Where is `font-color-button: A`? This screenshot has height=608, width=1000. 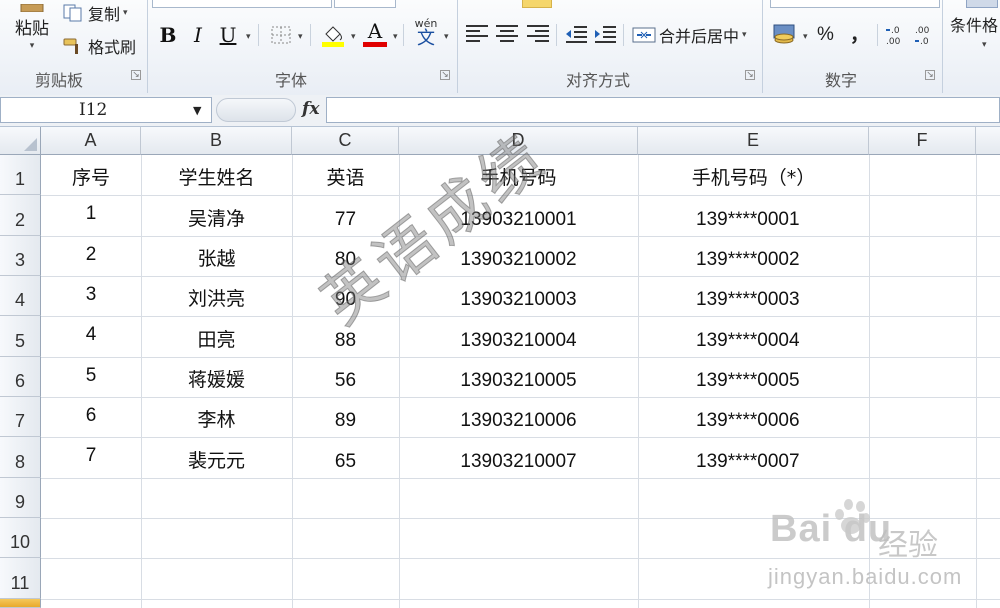
font-color-button: A is located at coordinates (375, 35).